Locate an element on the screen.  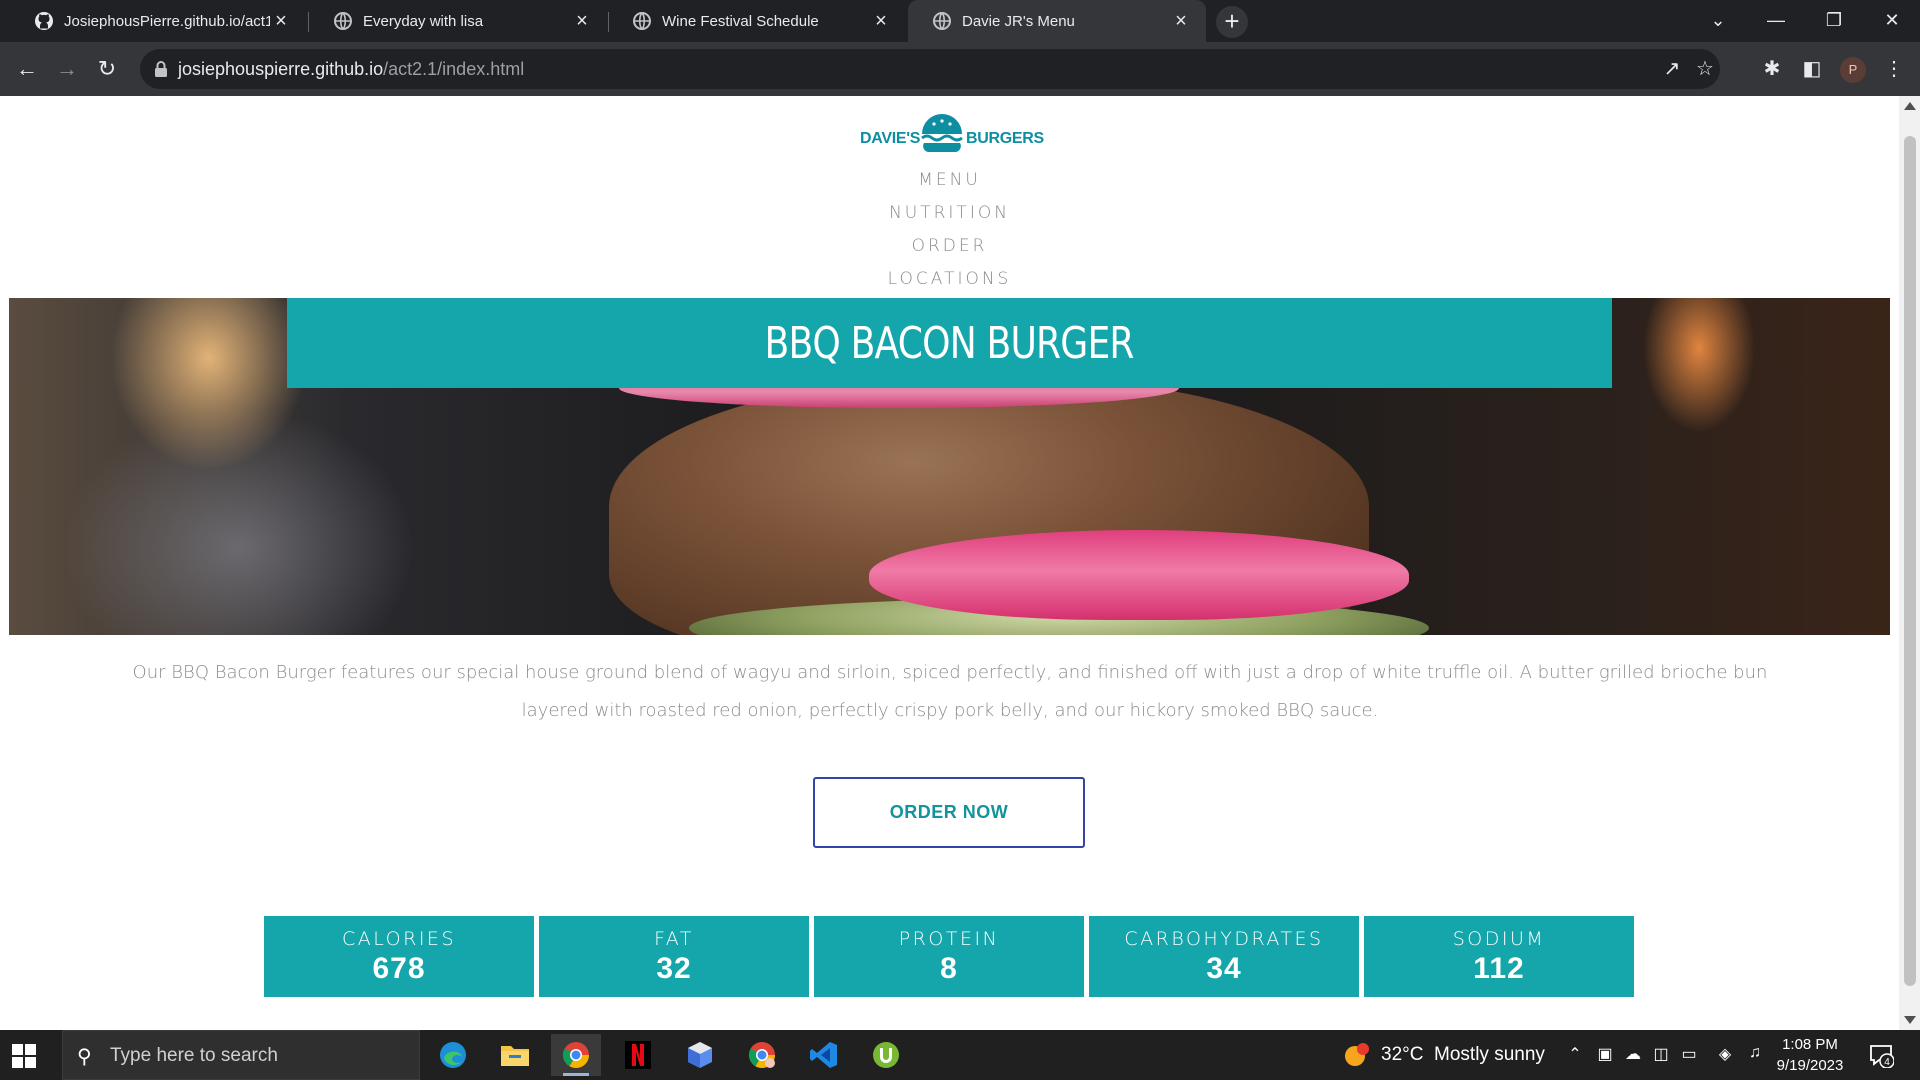
profile-avatar: P is located at coordinates (1853, 70).